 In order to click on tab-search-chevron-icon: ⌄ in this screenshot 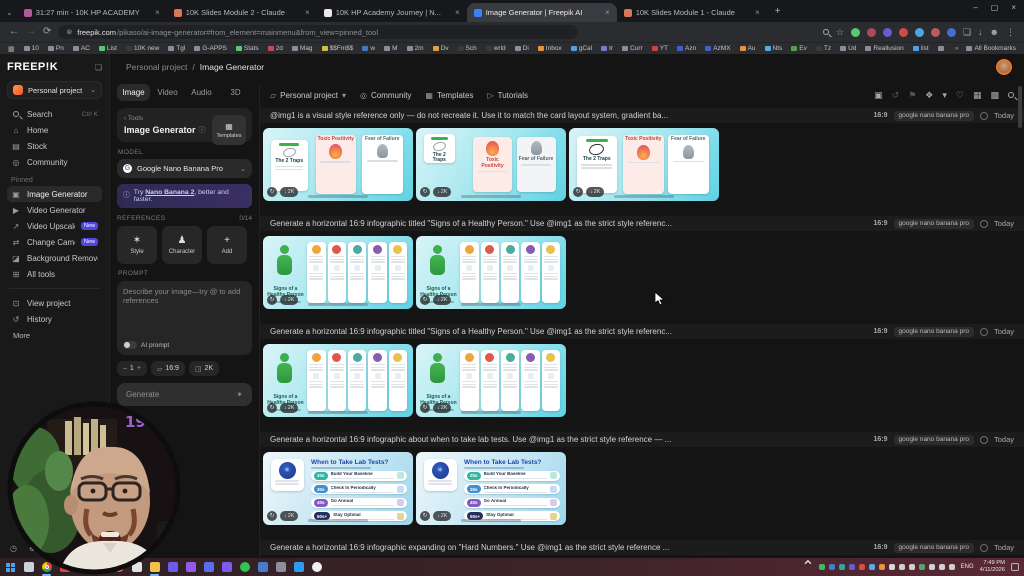, I will do `click(9, 12)`.